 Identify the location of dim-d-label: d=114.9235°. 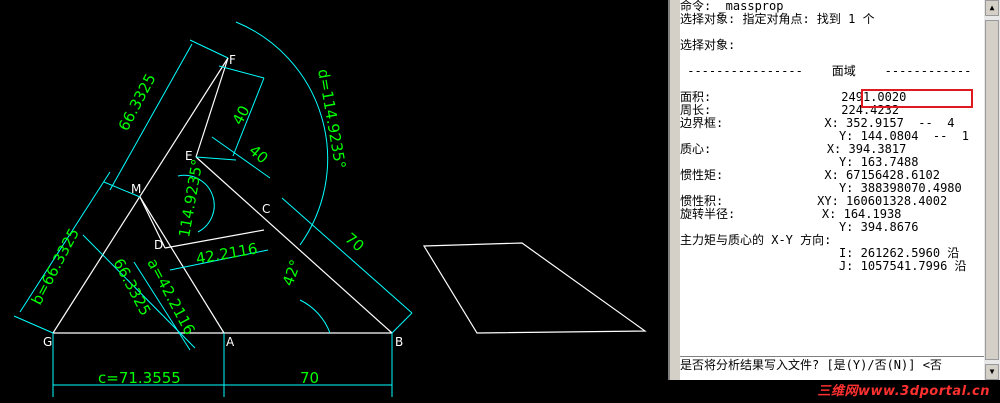
(331, 119).